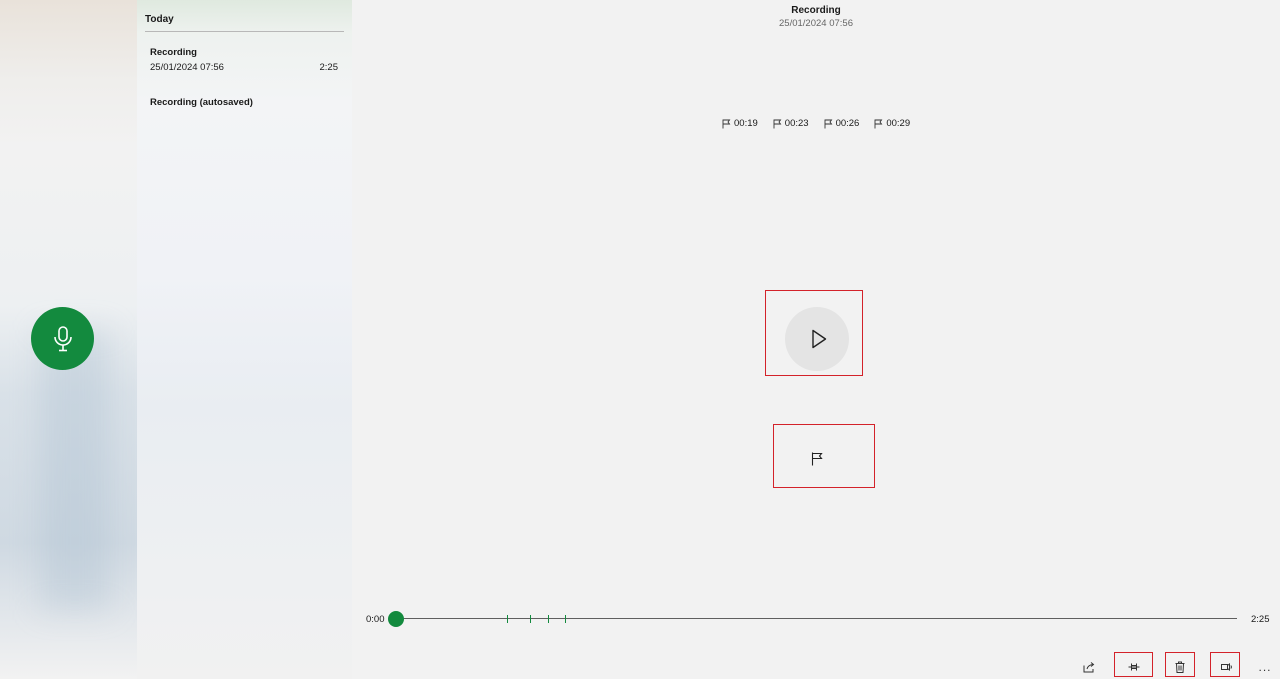  I want to click on record-button, so click(62, 338).